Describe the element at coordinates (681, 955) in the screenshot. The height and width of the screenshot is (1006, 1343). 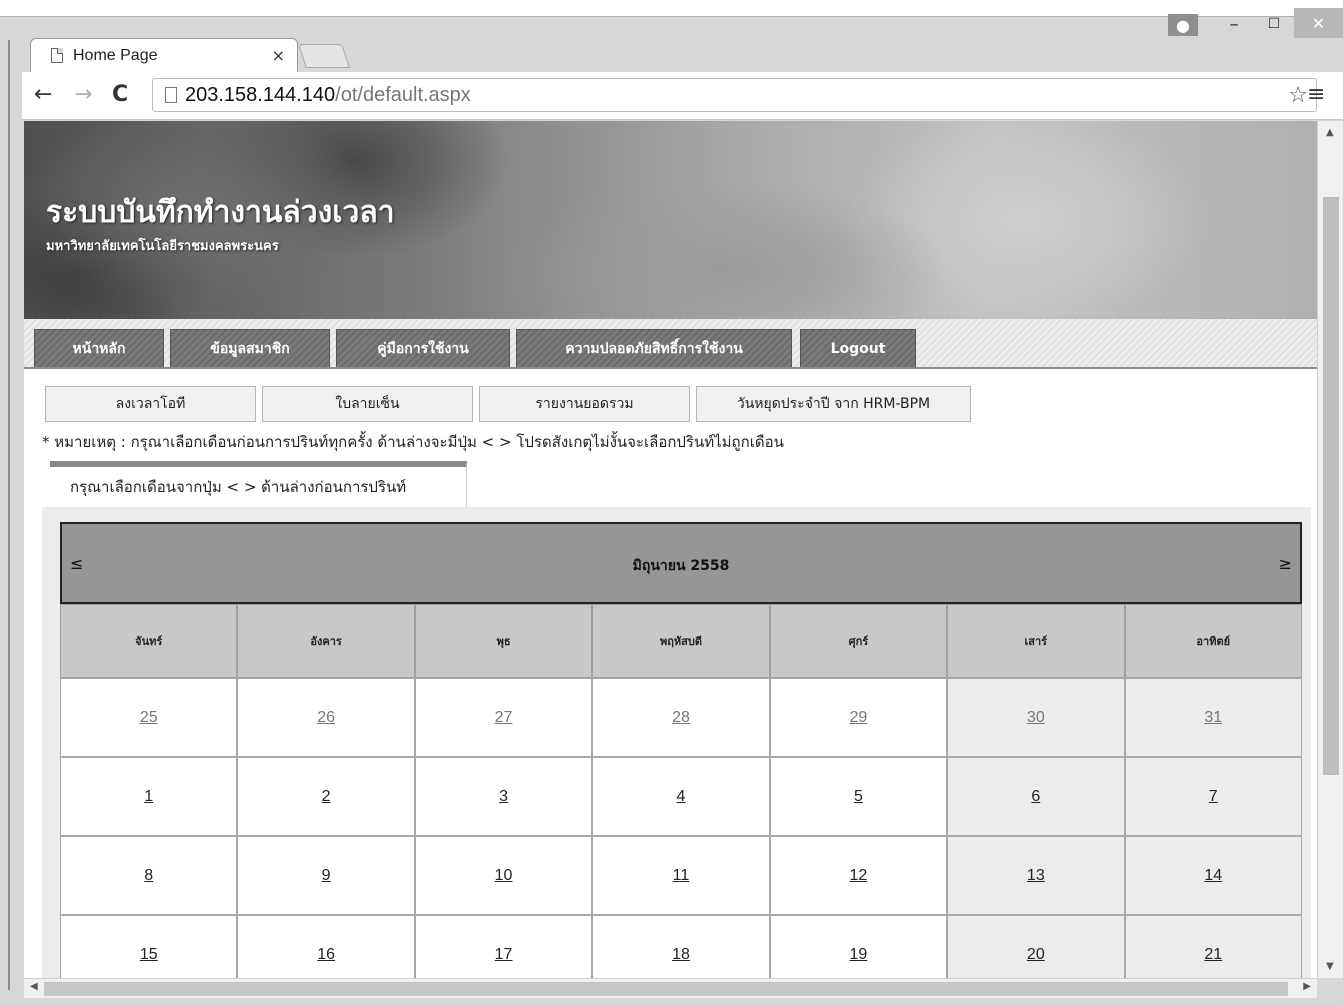
I see `day-link: 18` at that location.